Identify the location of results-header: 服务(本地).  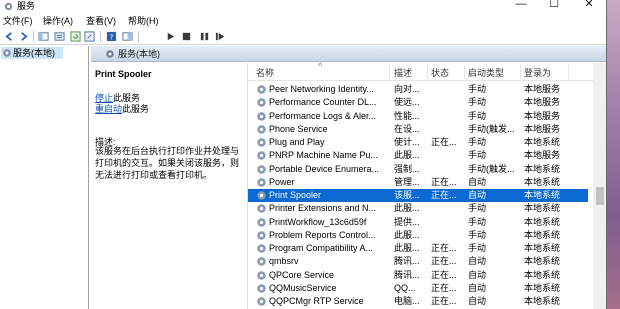
(348, 54).